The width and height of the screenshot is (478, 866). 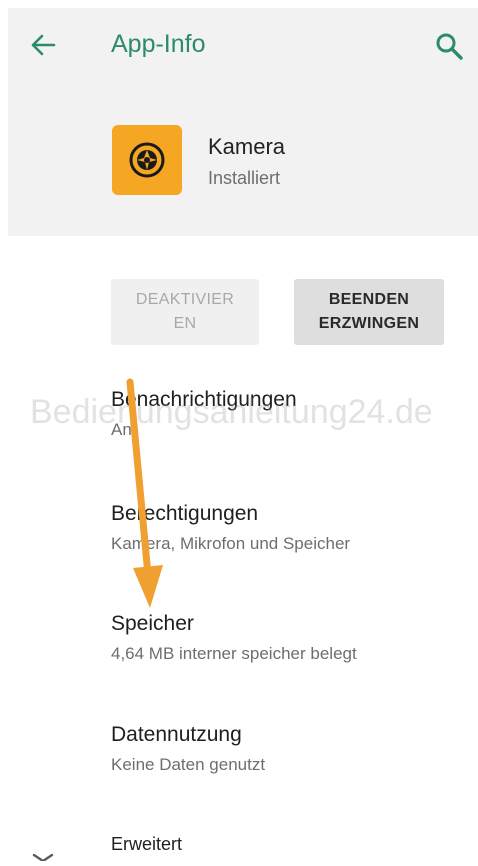 I want to click on search-button, so click(x=449, y=47).